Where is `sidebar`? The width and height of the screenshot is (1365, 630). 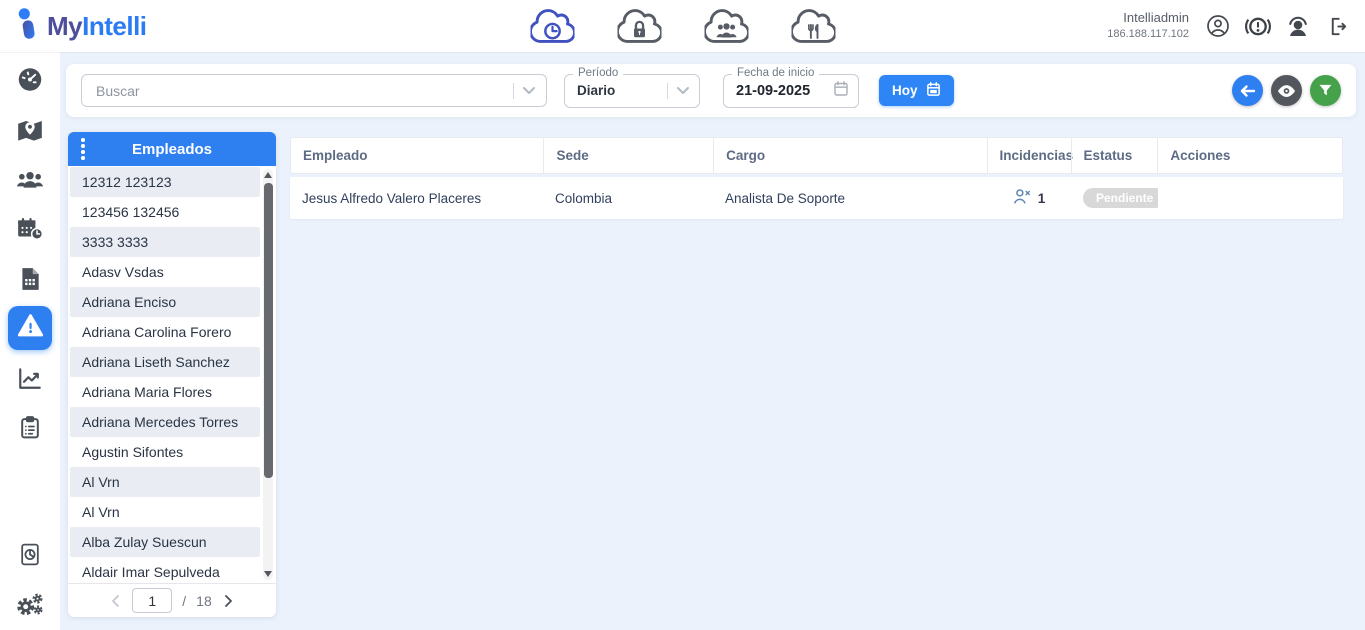 sidebar is located at coordinates (30, 341).